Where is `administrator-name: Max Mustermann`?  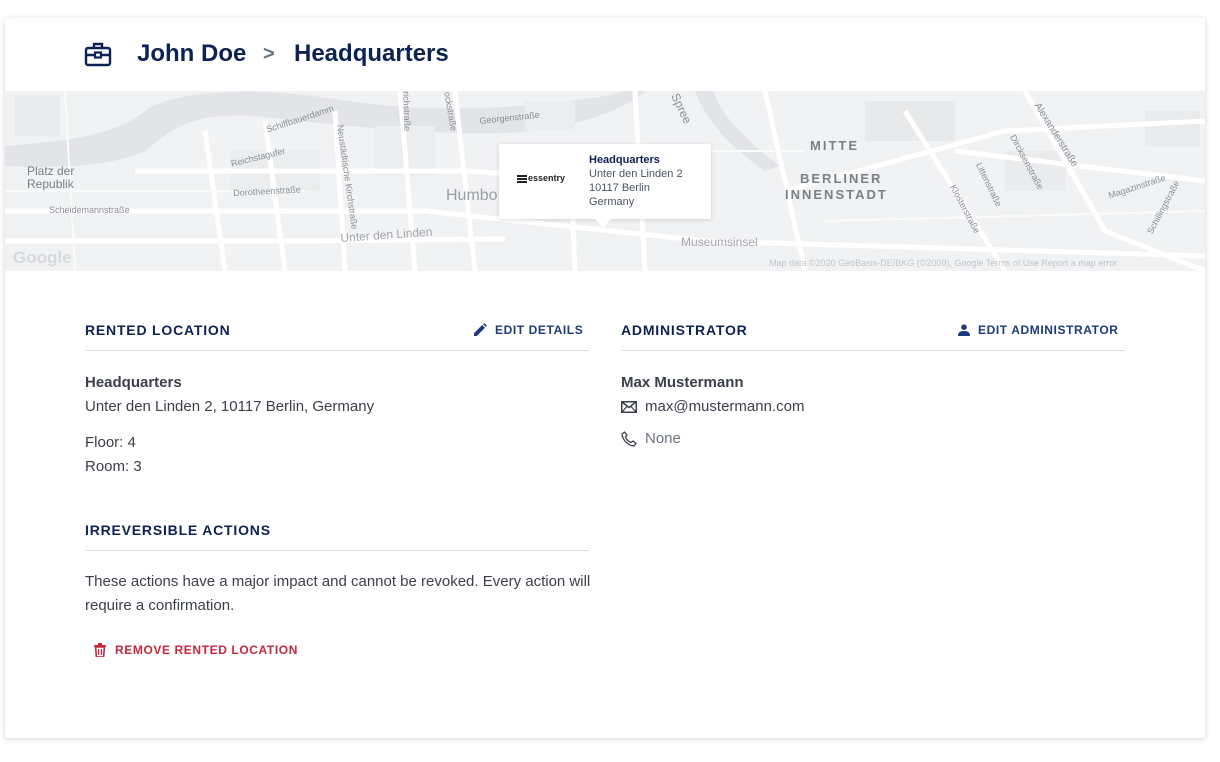
administrator-name: Max Mustermann is located at coordinates (682, 382).